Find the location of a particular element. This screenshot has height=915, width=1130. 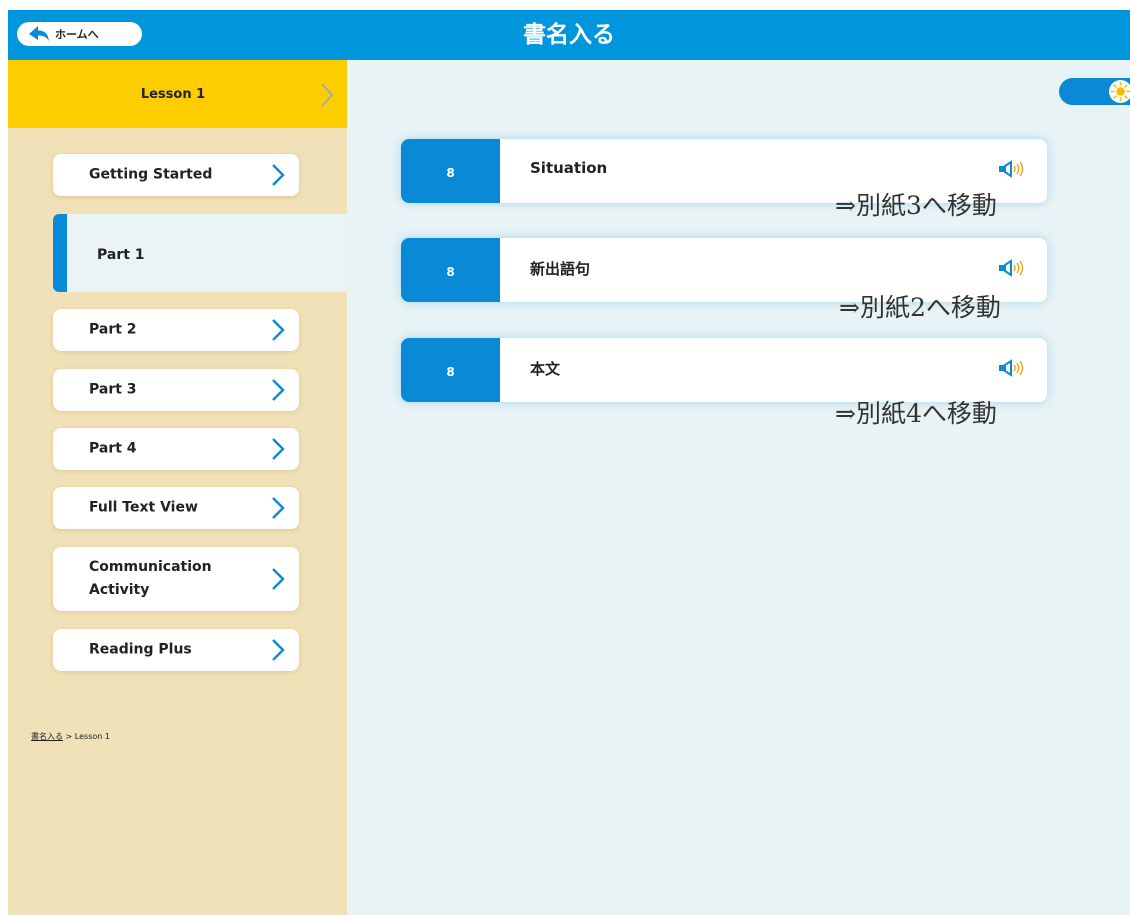

sidebar-item-label: Part 2 is located at coordinates (113, 329).